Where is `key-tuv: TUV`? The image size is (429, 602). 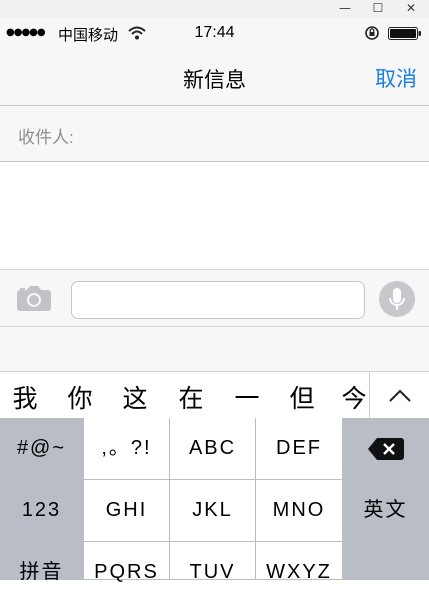 key-tuv: TUV is located at coordinates (213, 562).